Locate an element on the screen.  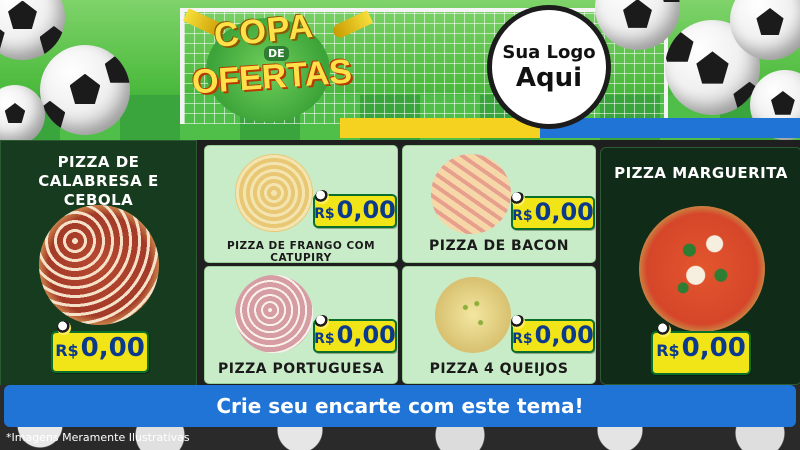
product-name: PIZZA DE BACON is located at coordinates (499, 246).